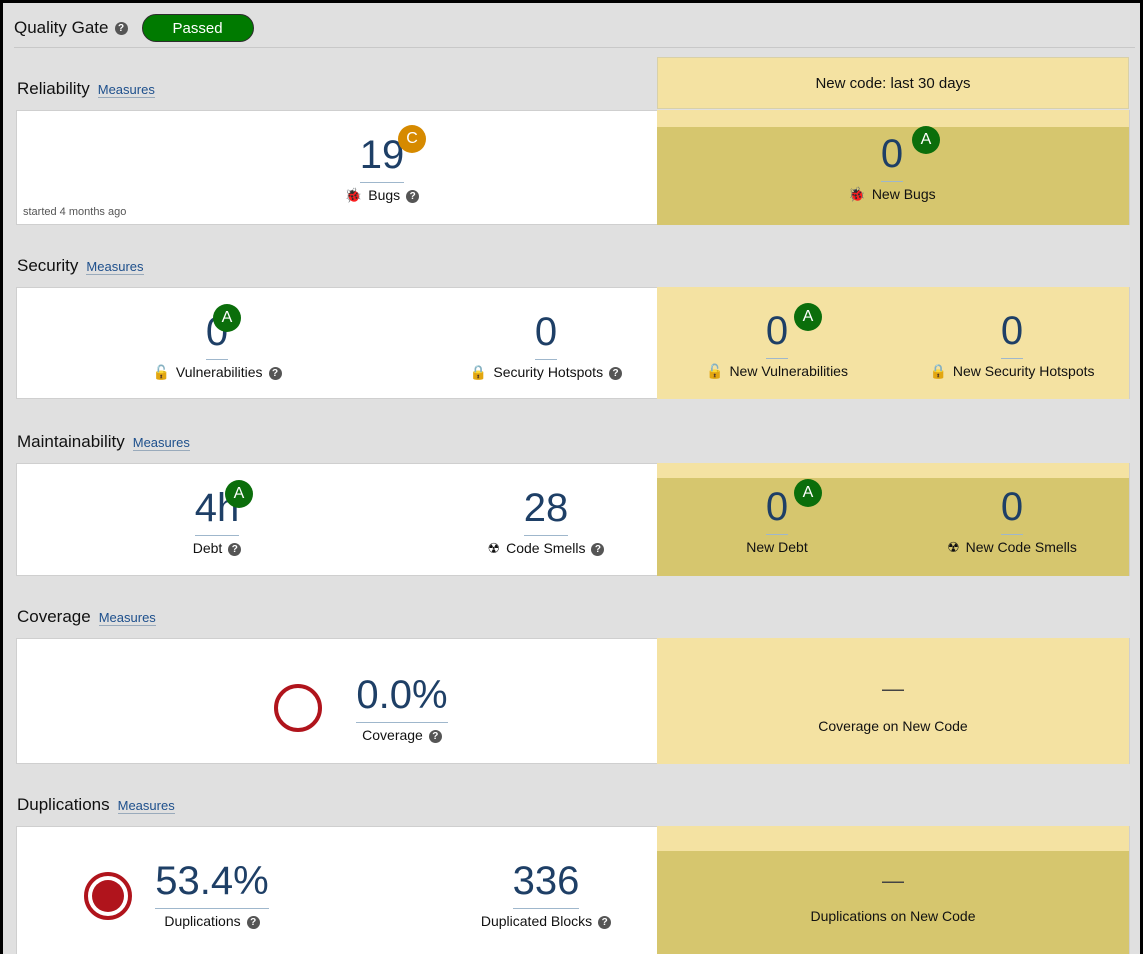  What do you see at coordinates (536, 921) in the screenshot?
I see `duplicated-blocks-label: Duplicated Blocks` at bounding box center [536, 921].